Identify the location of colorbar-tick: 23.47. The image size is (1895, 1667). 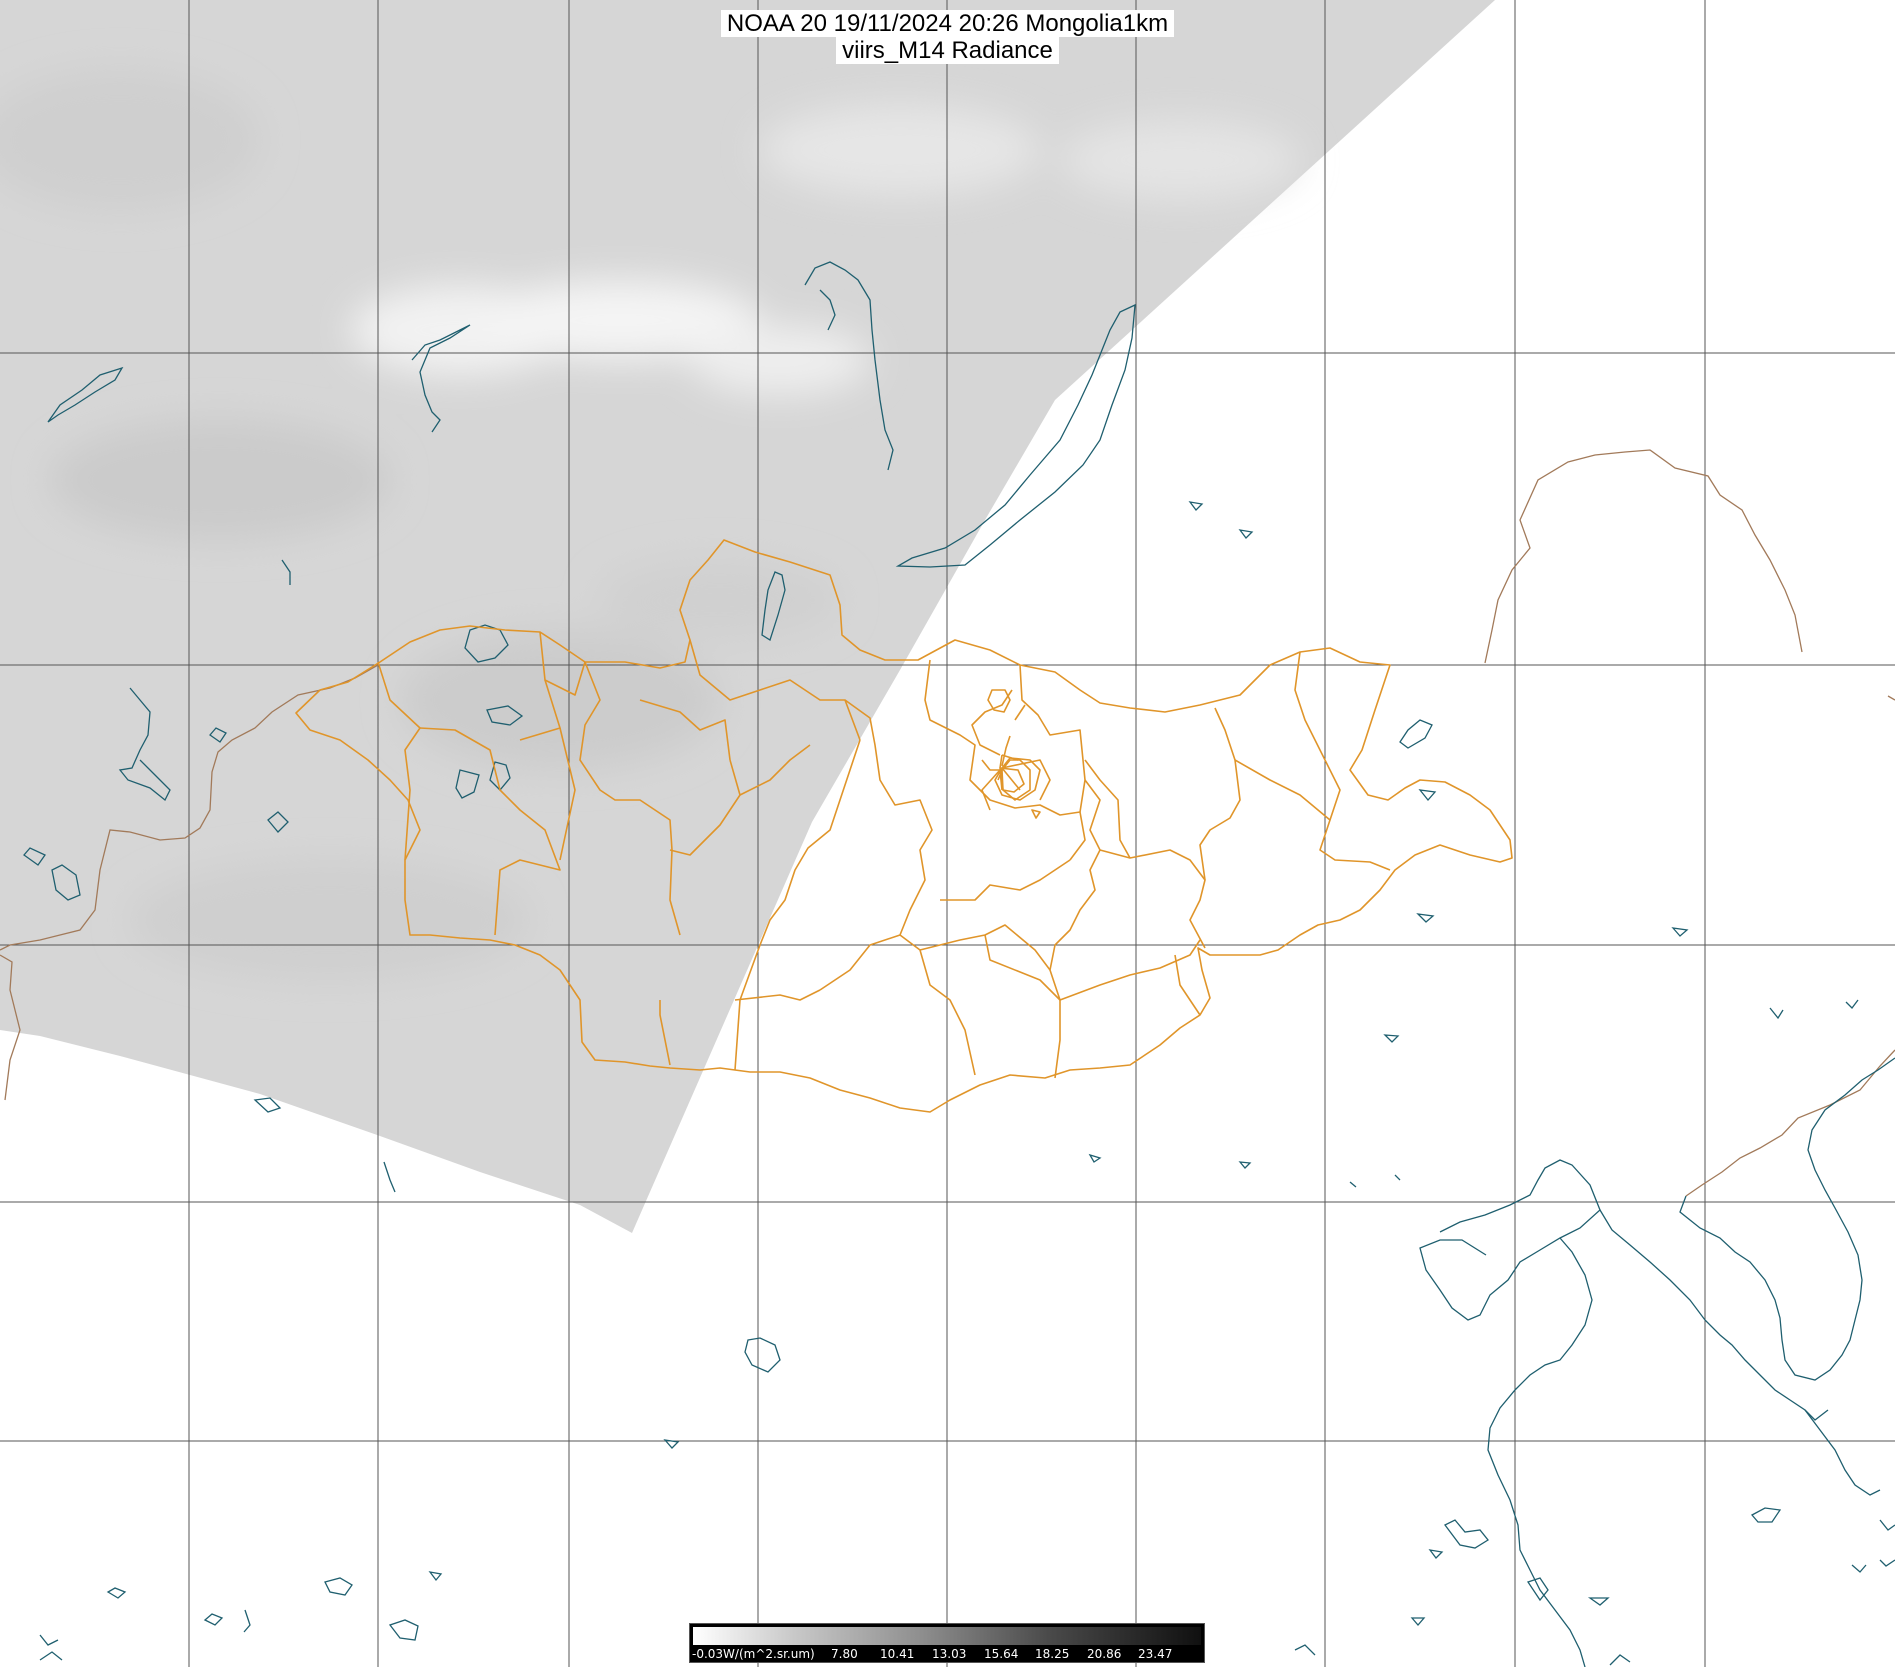
(1155, 1654).